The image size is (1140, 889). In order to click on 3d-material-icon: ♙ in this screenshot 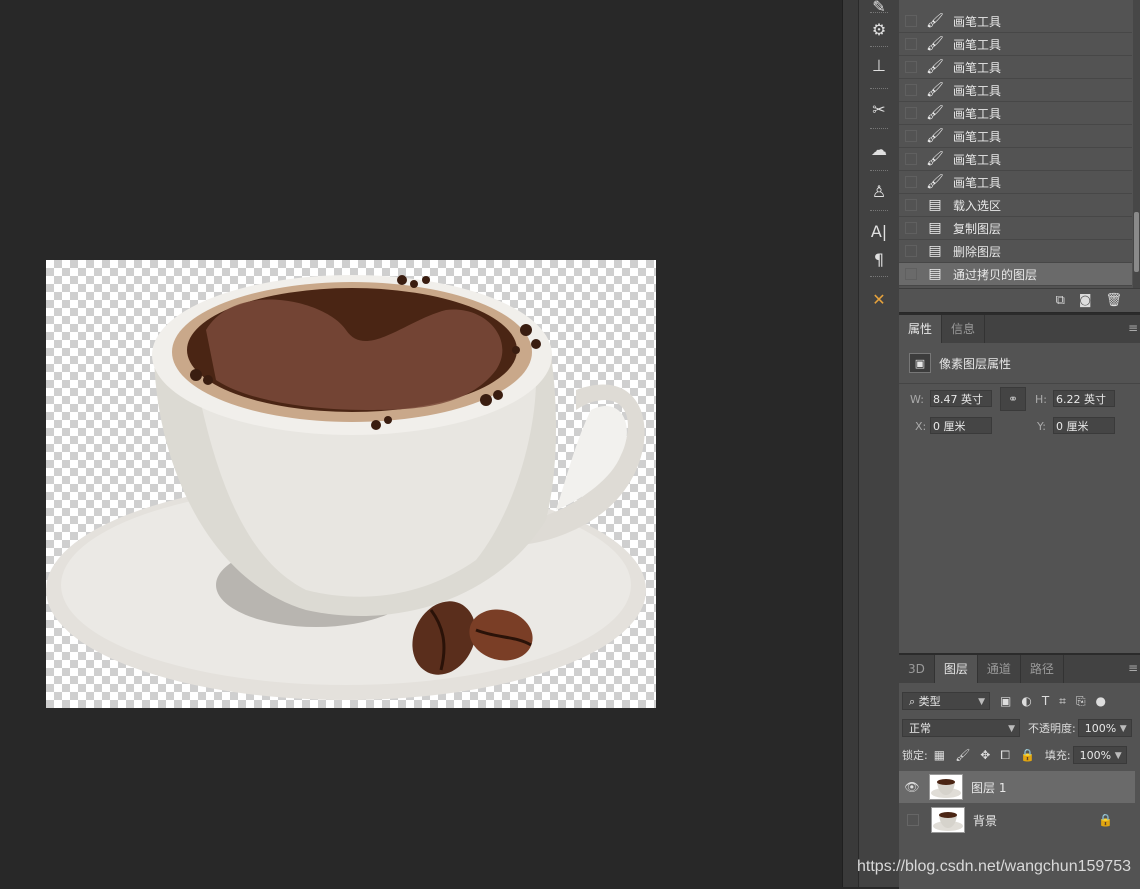, I will do `click(879, 191)`.